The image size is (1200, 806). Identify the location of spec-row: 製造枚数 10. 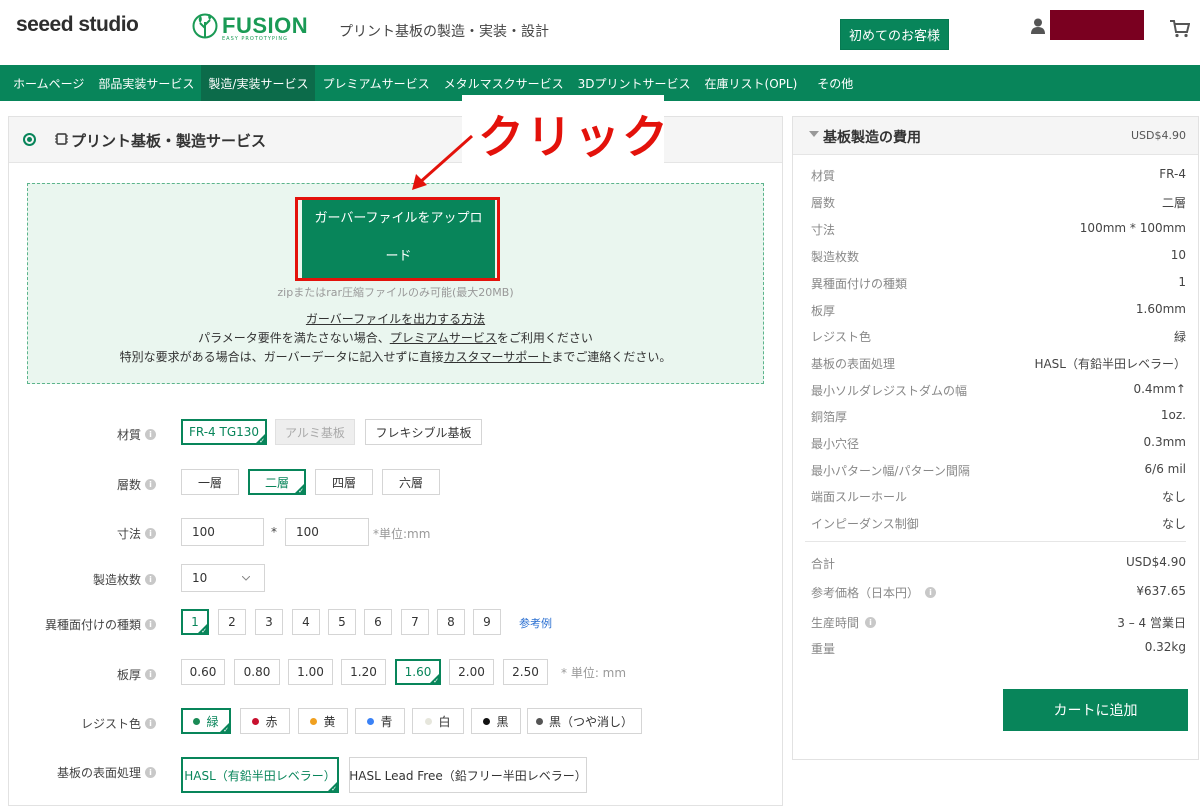
(998, 256).